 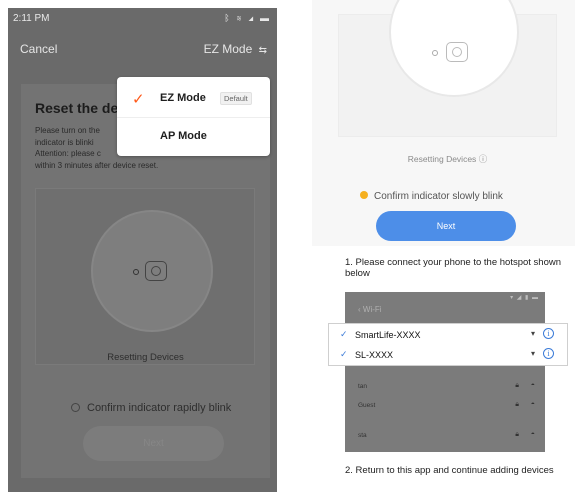 What do you see at coordinates (38, 49) in the screenshot?
I see `cancel-button: Cancel` at bounding box center [38, 49].